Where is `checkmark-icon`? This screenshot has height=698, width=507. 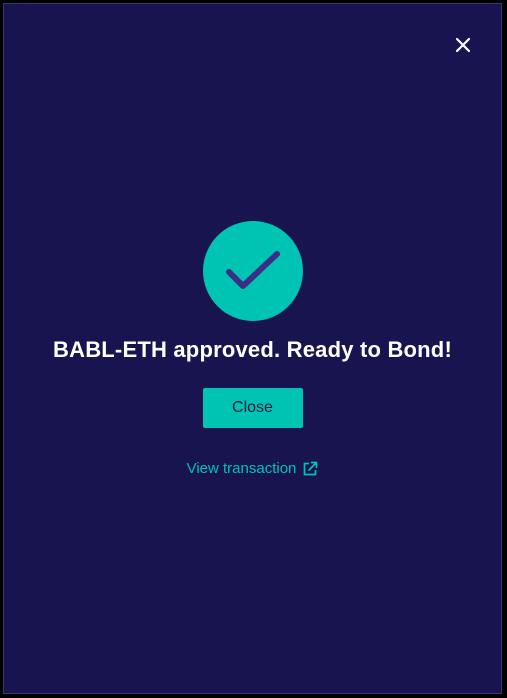
checkmark-icon is located at coordinates (252, 270).